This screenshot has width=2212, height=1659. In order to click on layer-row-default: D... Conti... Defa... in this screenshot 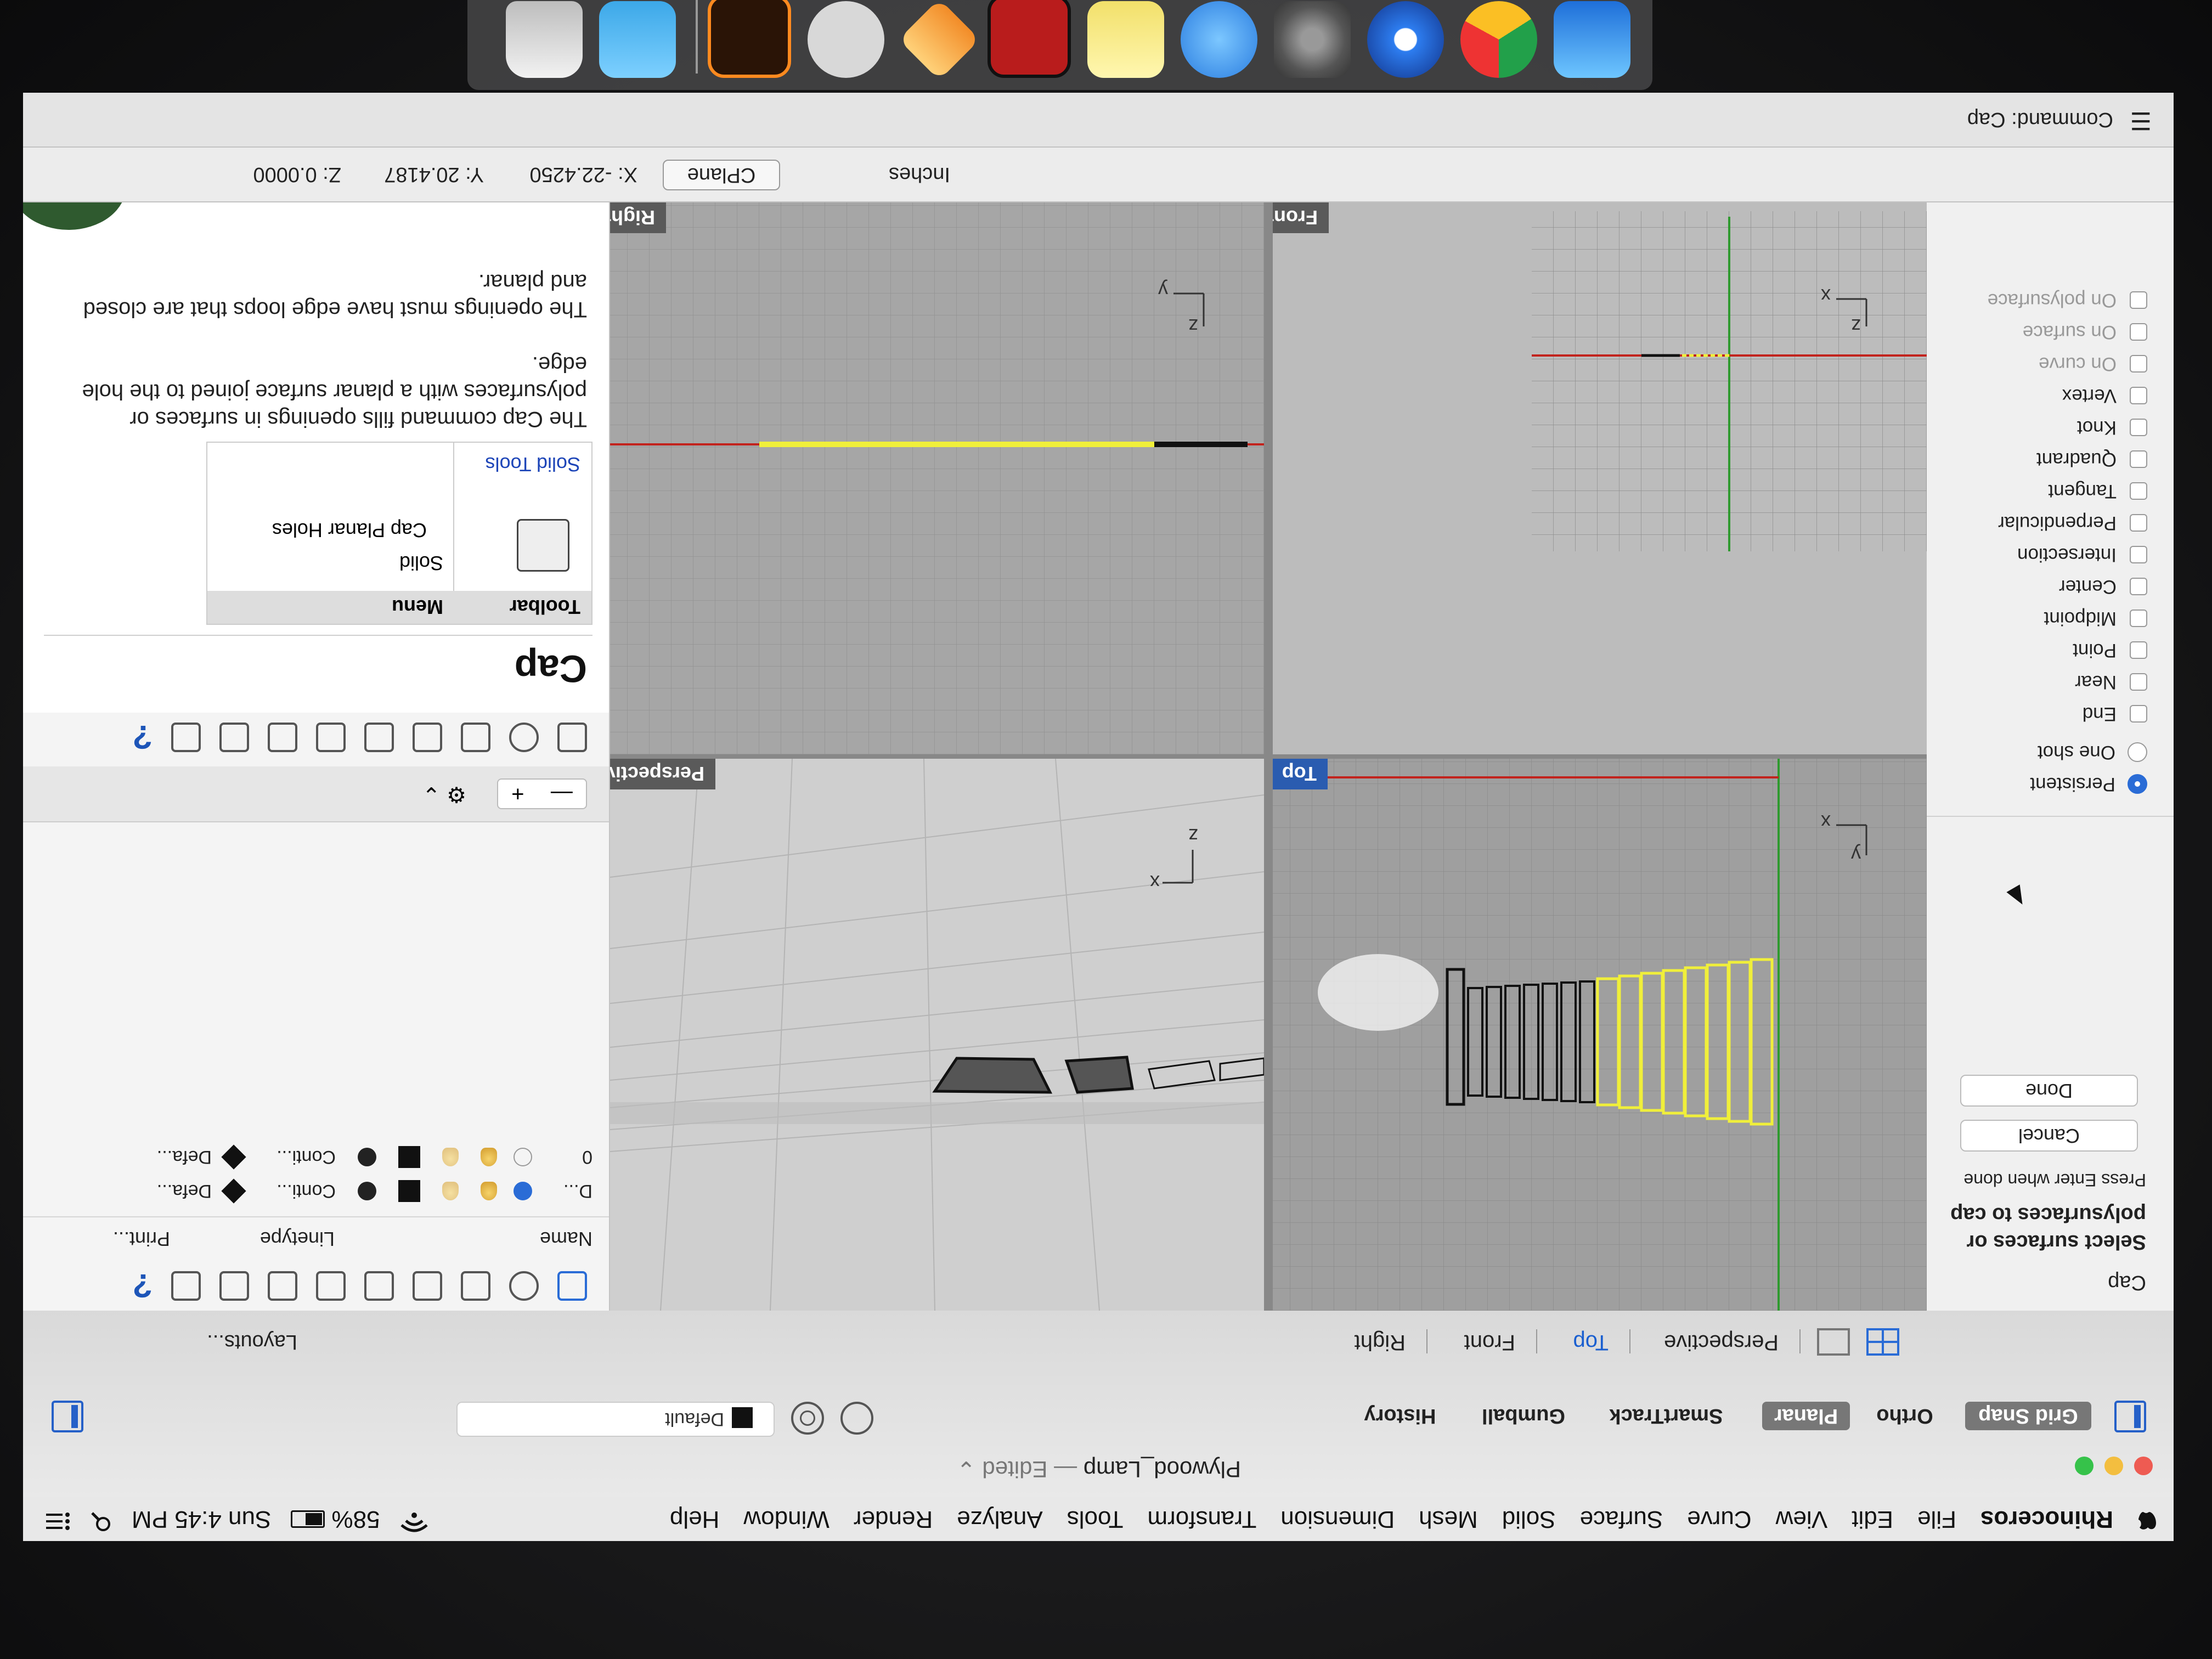, I will do `click(374, 1191)`.